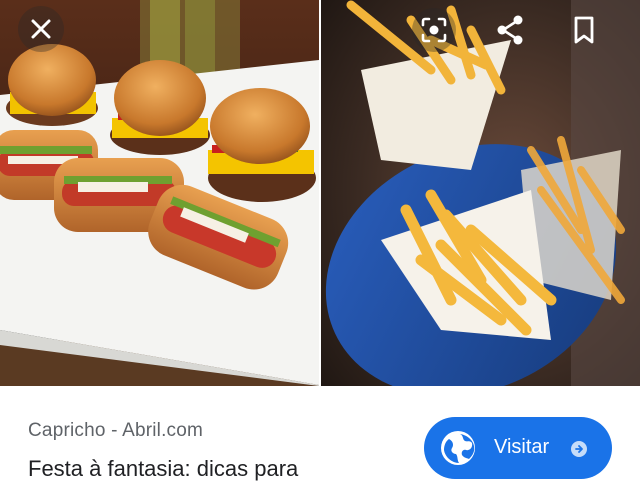  I want to click on bookmark-icon, so click(584, 30).